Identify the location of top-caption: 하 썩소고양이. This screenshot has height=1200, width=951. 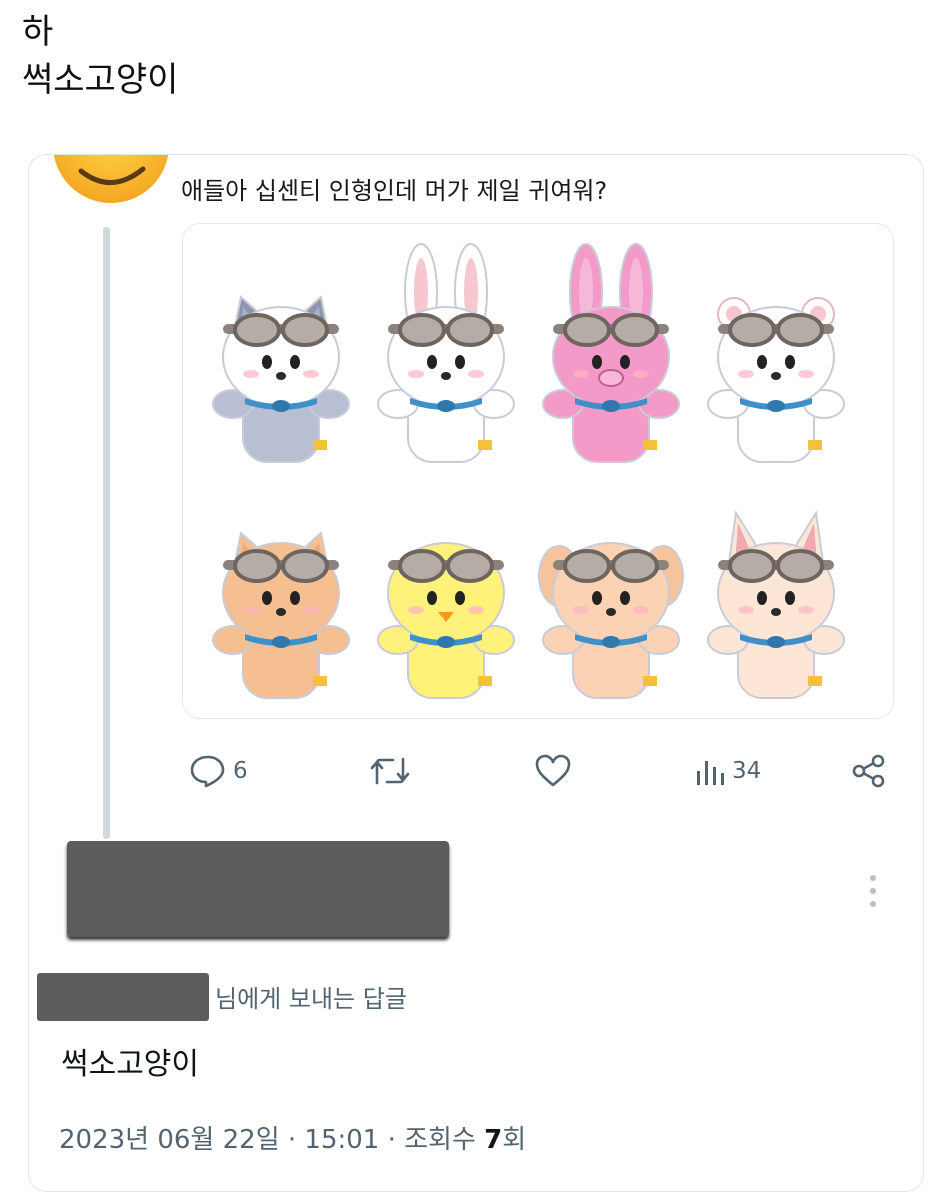
(100, 56).